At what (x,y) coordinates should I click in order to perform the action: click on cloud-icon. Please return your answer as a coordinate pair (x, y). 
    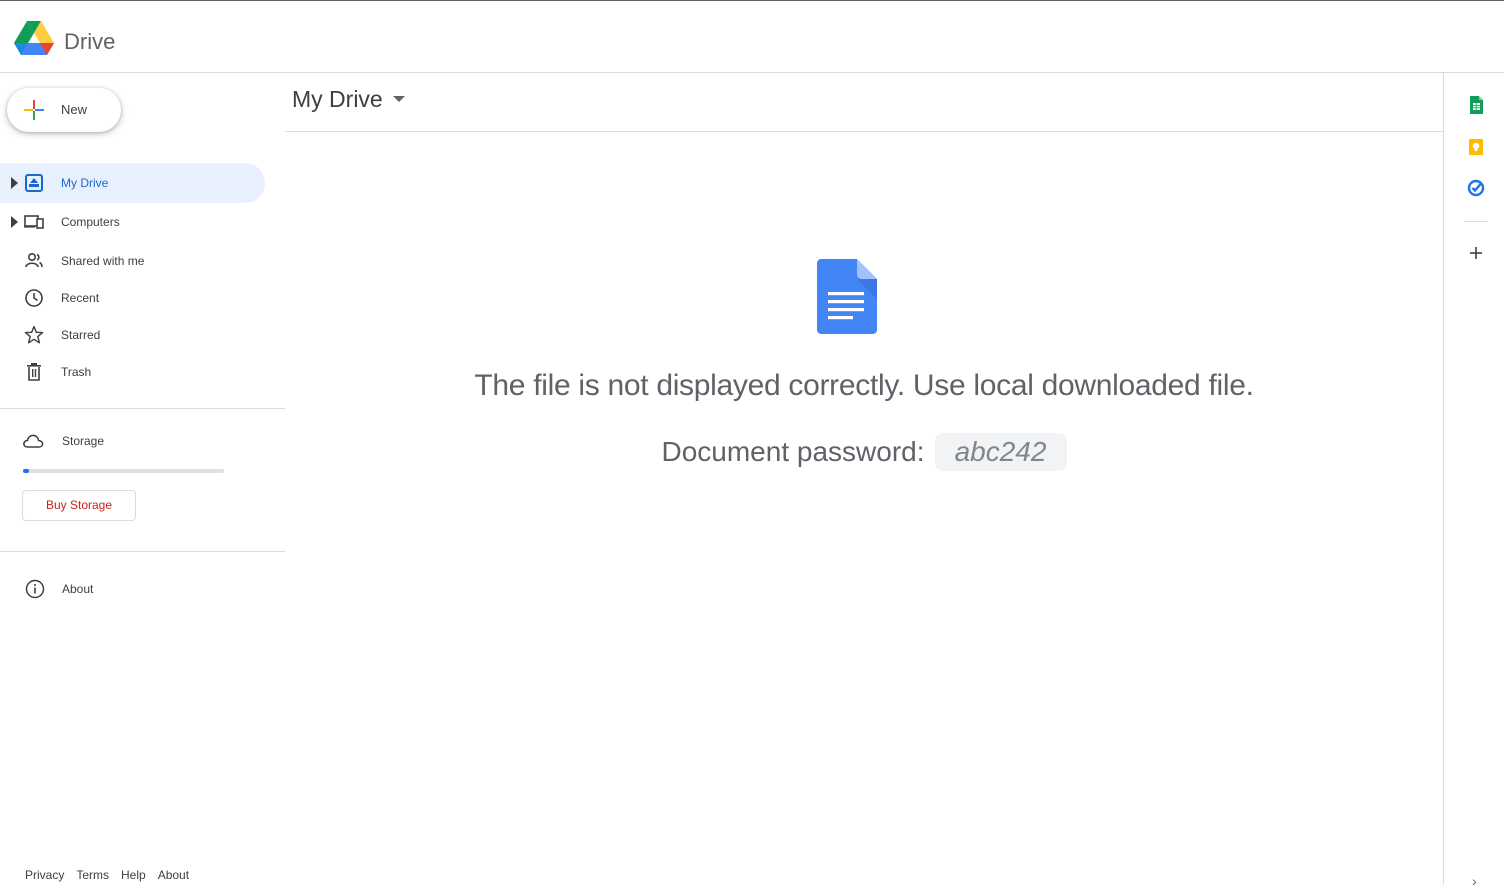
    Looking at the image, I should click on (33, 441).